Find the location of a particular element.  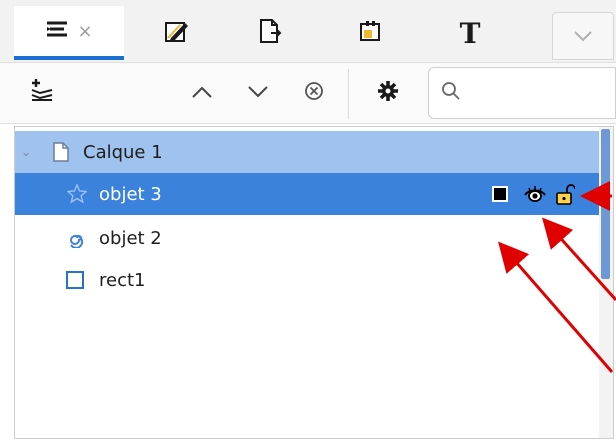

delete-button is located at coordinates (314, 93).